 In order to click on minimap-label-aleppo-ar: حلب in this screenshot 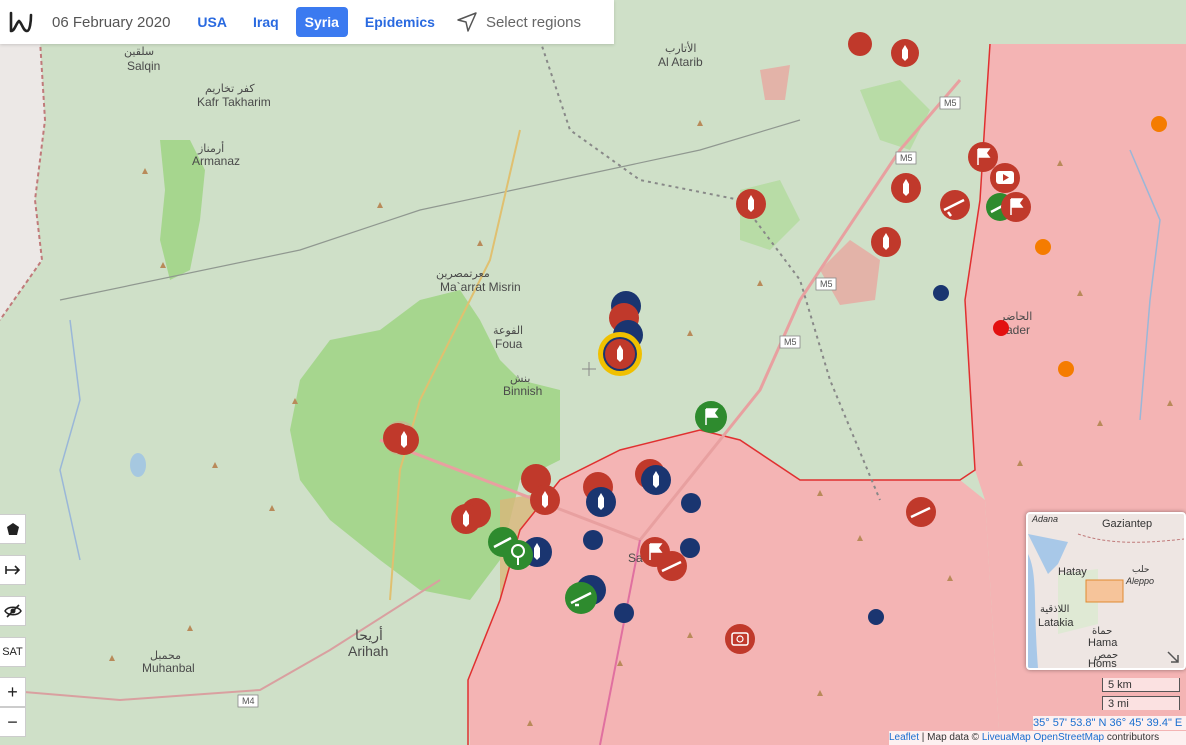, I will do `click(1140, 570)`.